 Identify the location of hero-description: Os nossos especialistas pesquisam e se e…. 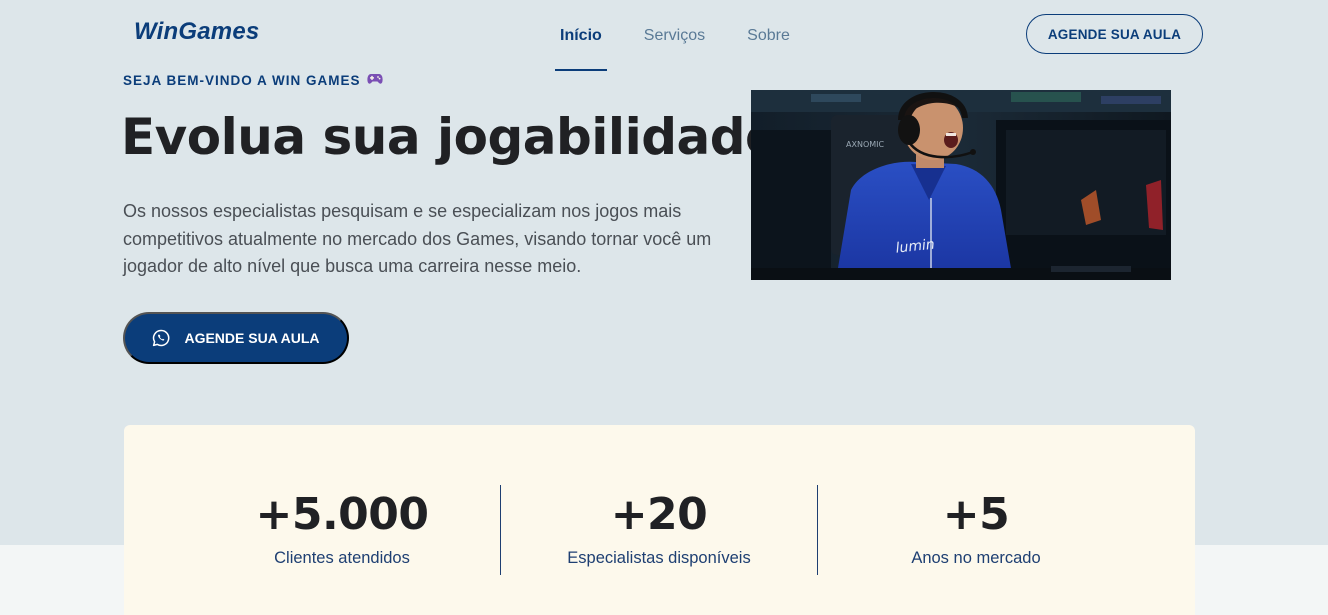
(417, 238).